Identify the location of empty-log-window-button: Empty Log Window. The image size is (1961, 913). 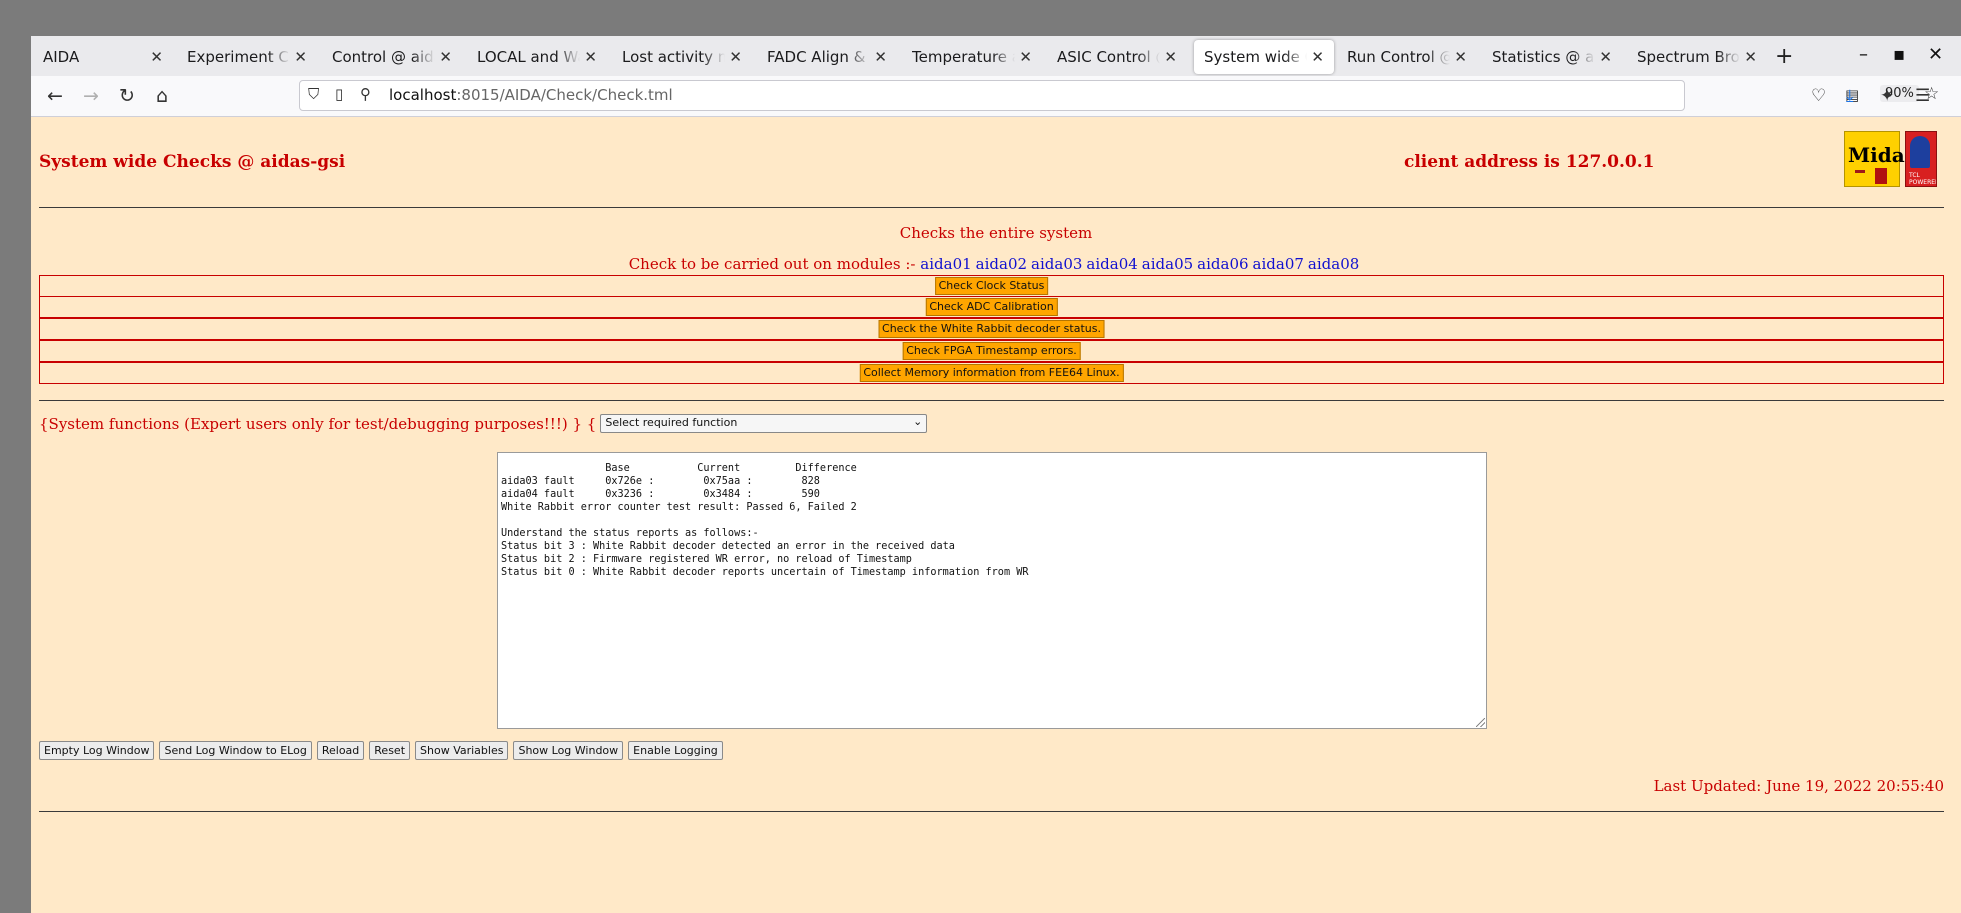
(97, 750).